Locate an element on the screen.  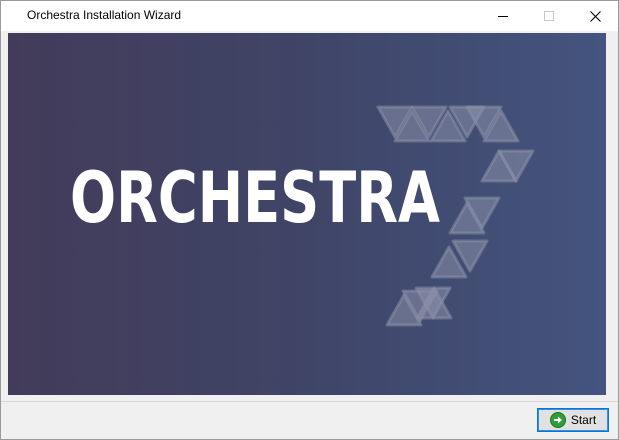
footer-bar: Start is located at coordinates (309, 420).